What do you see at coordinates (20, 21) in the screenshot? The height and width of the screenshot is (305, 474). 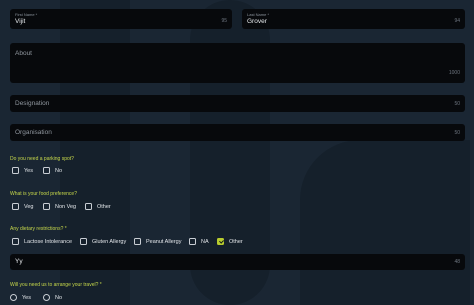 I see `first-name-value: Vijit` at bounding box center [20, 21].